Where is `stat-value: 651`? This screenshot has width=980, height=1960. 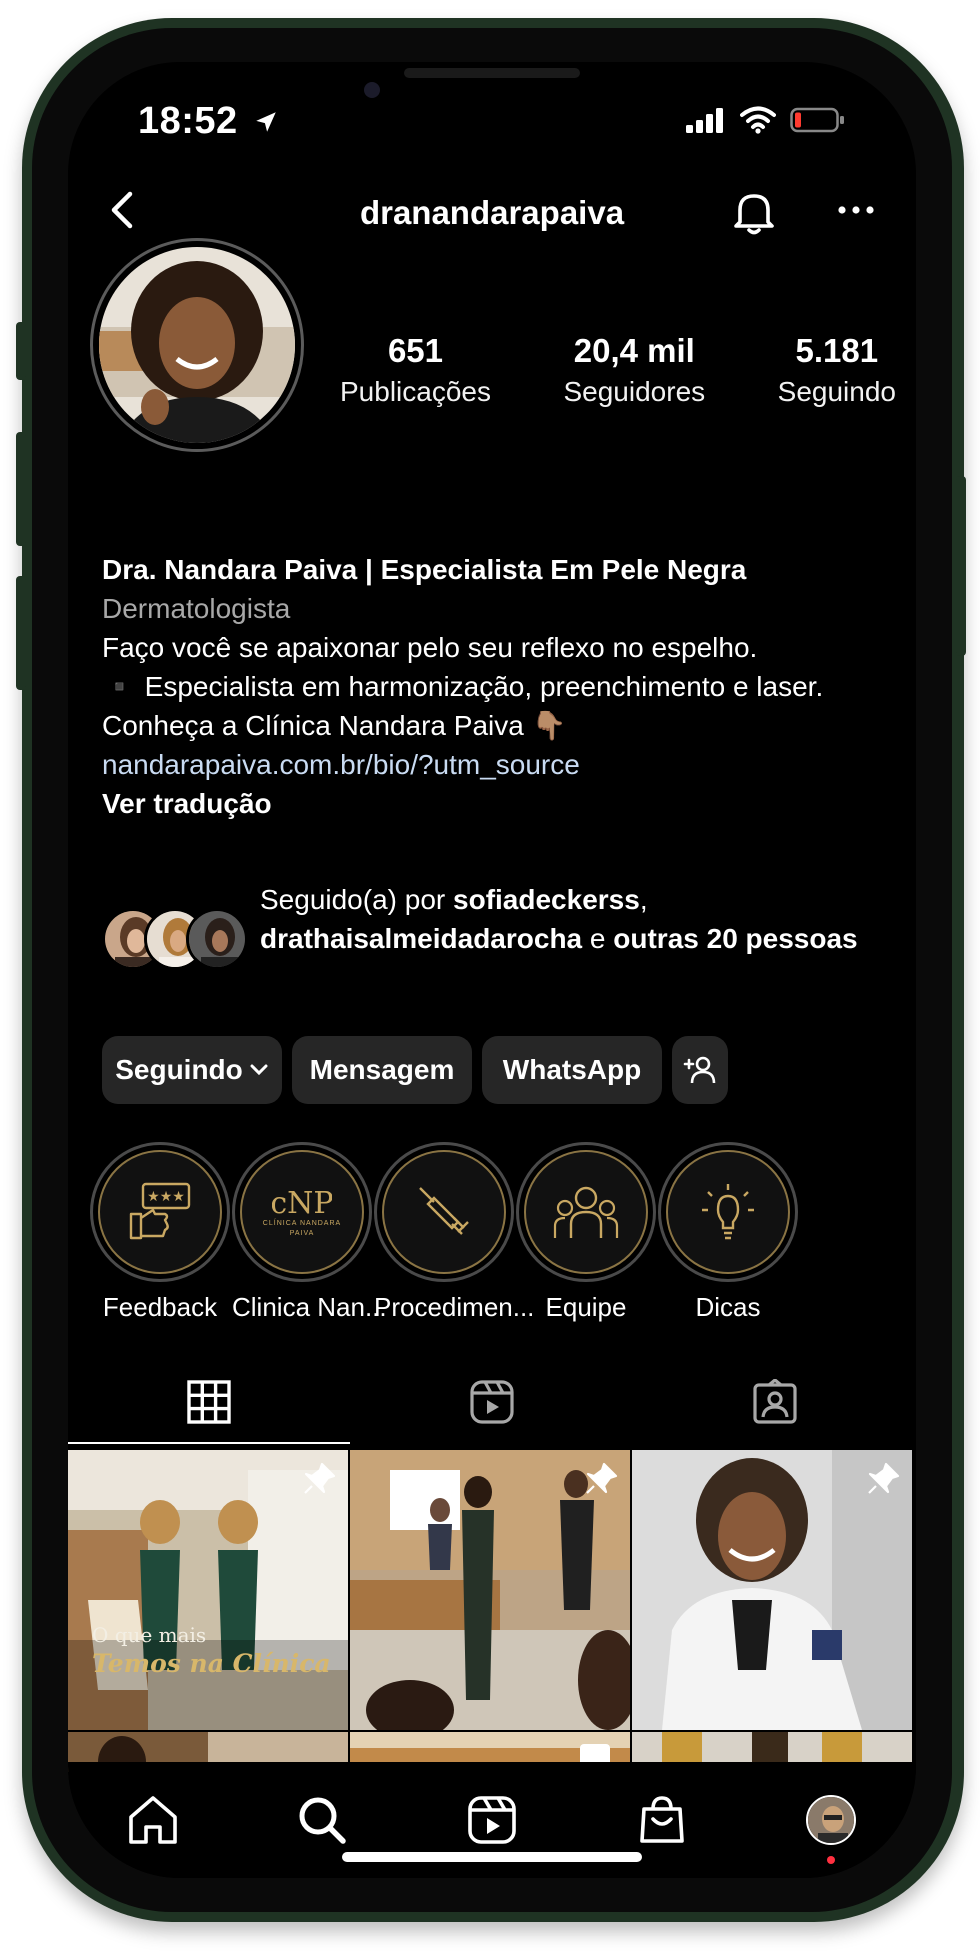
stat-value: 651 is located at coordinates (415, 350).